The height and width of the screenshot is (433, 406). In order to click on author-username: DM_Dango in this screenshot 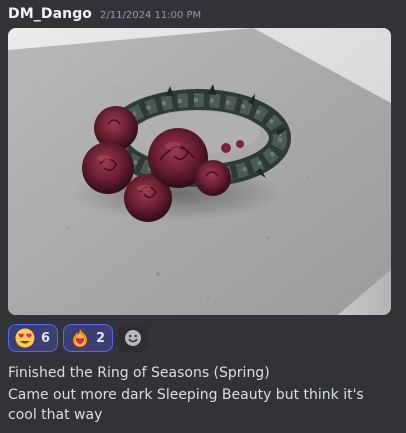, I will do `click(50, 14)`.